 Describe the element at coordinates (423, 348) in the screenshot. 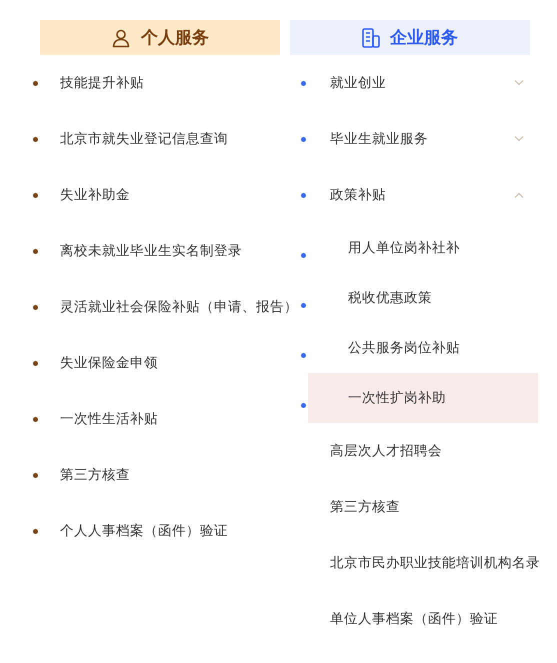

I see `submenu-item: 公共服务岗位补贴` at that location.